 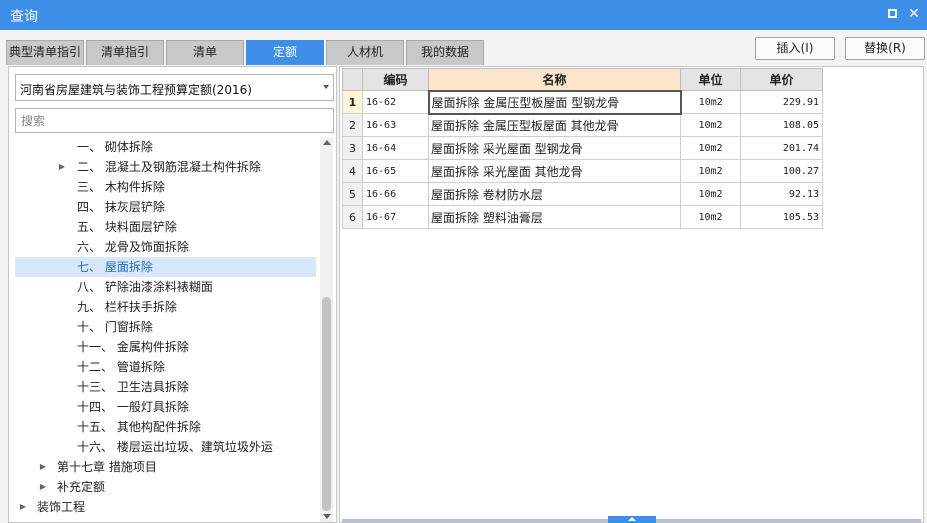 What do you see at coordinates (781, 79) in the screenshot?
I see `header-price: 单价` at bounding box center [781, 79].